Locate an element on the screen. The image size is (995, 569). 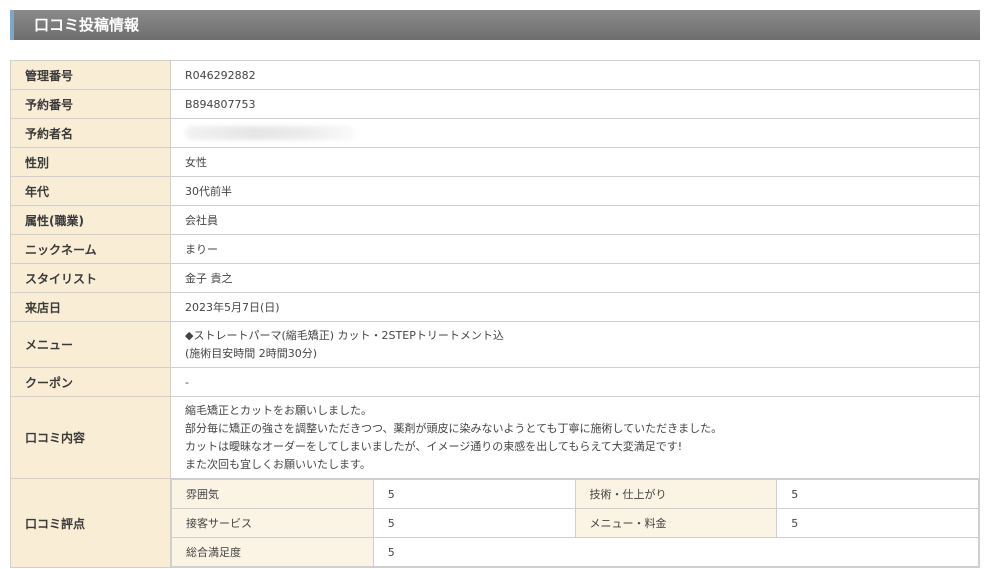
rating-technique-label: 技術・仕上がり is located at coordinates (676, 494).